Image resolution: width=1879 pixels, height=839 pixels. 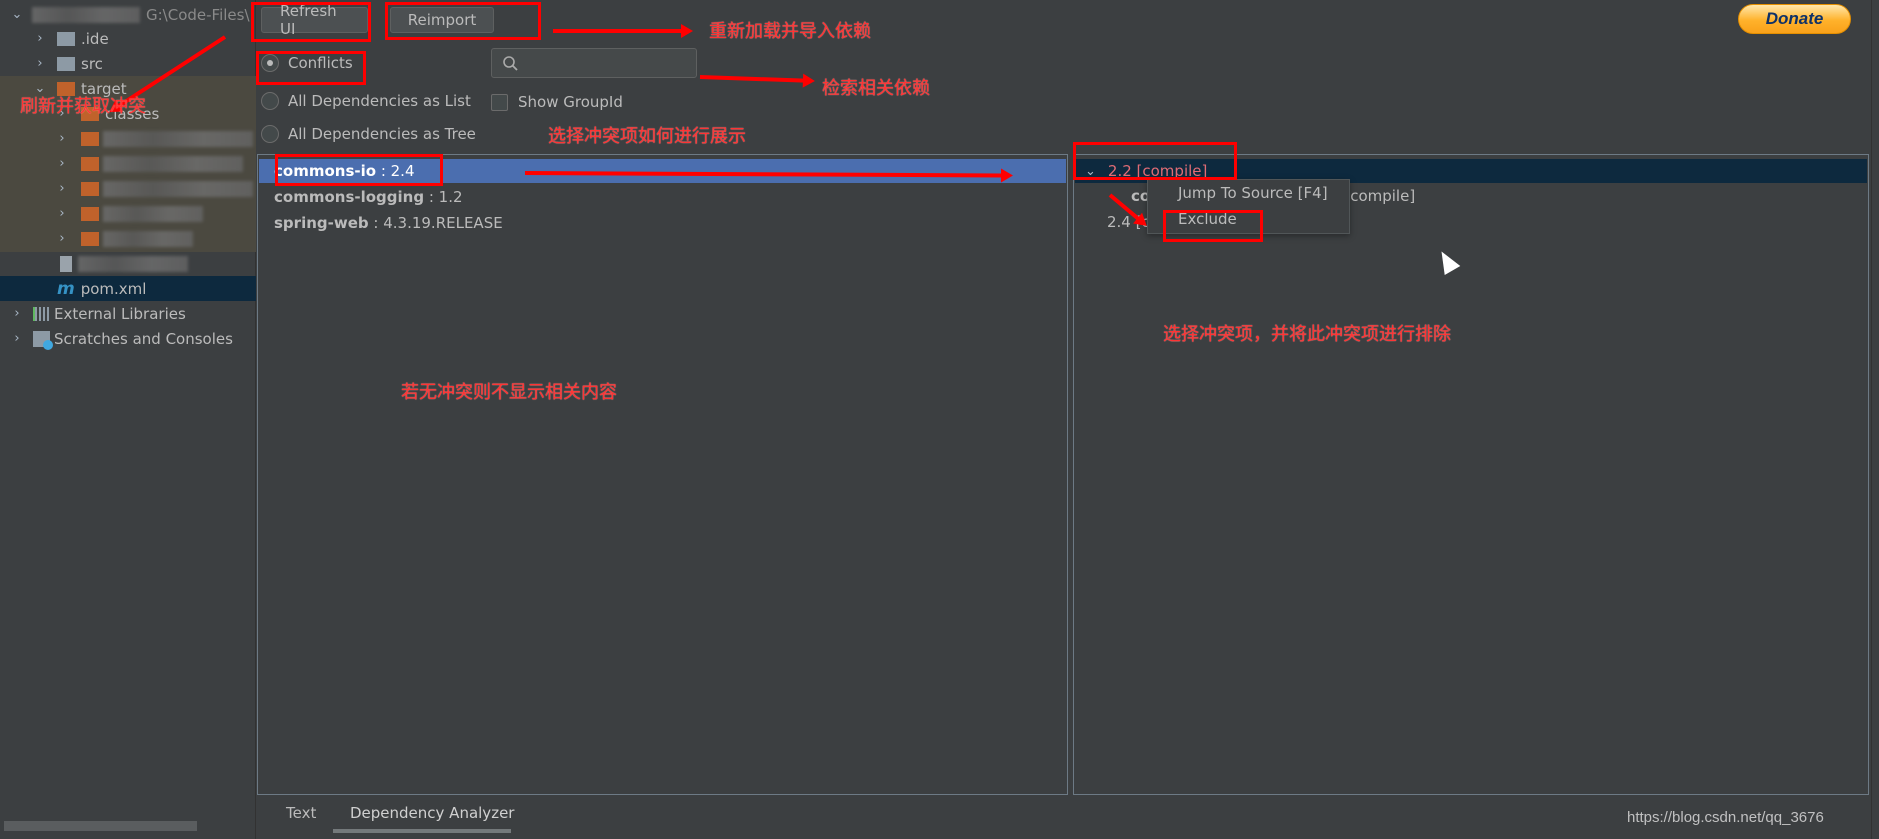 What do you see at coordinates (43, 340) in the screenshot?
I see `scratches-icon` at bounding box center [43, 340].